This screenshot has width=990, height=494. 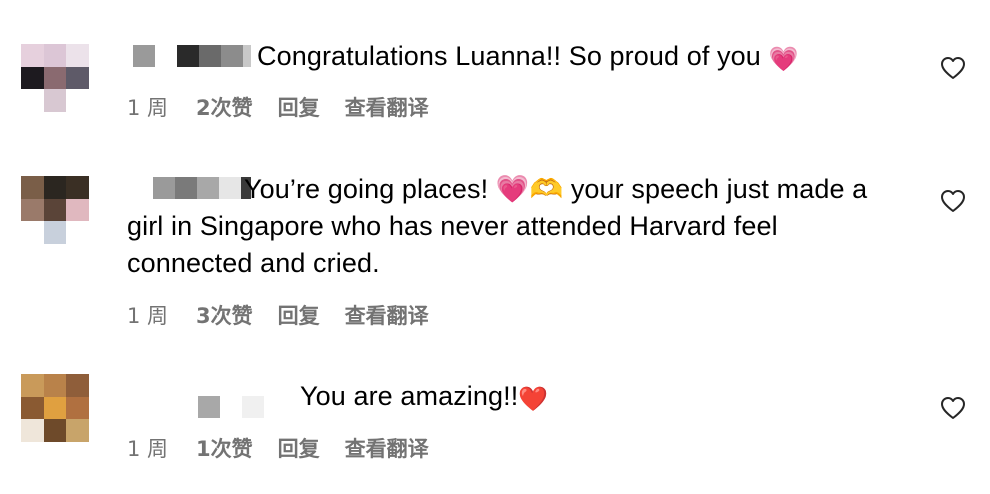 I want to click on likes-count: 3次赞, so click(x=224, y=315).